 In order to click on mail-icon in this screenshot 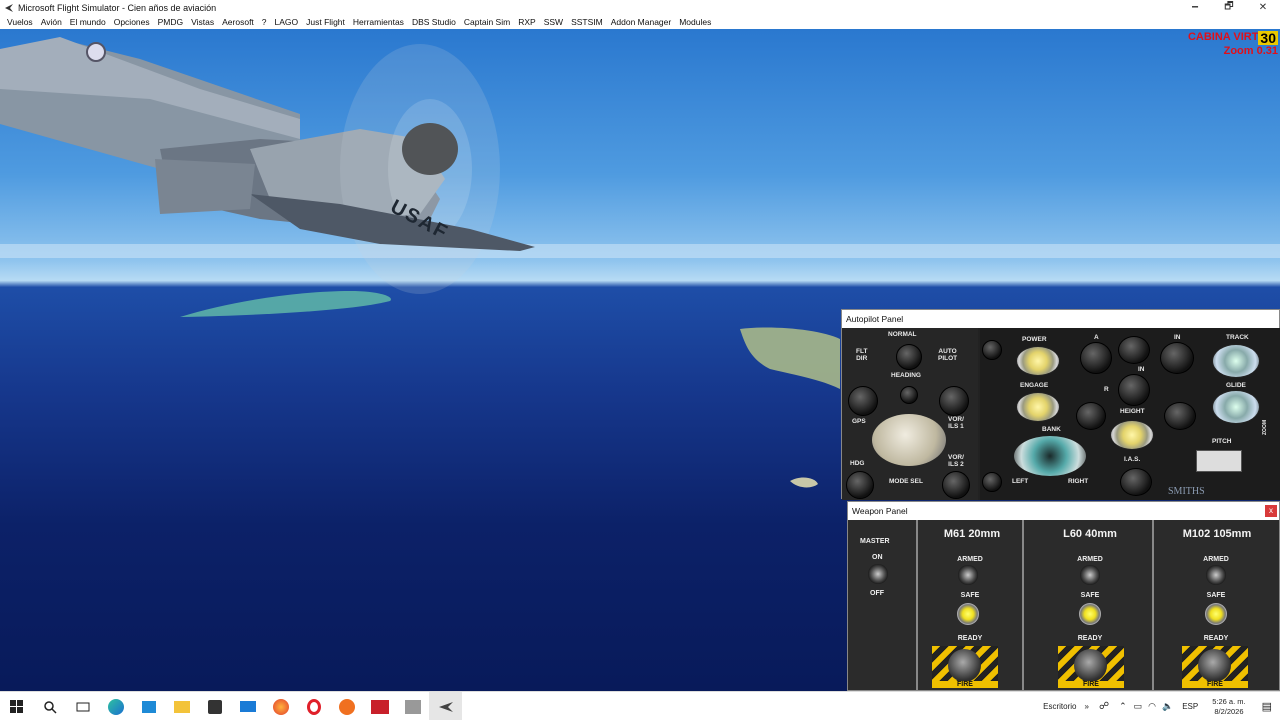, I will do `click(247, 706)`.